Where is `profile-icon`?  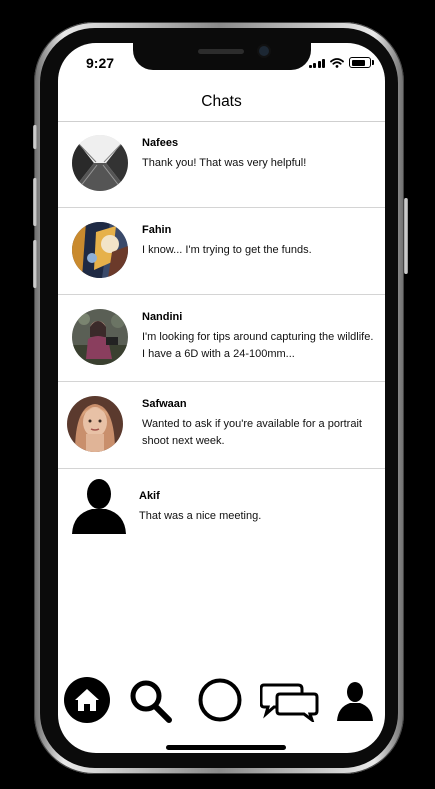
profile-icon is located at coordinates (355, 701).